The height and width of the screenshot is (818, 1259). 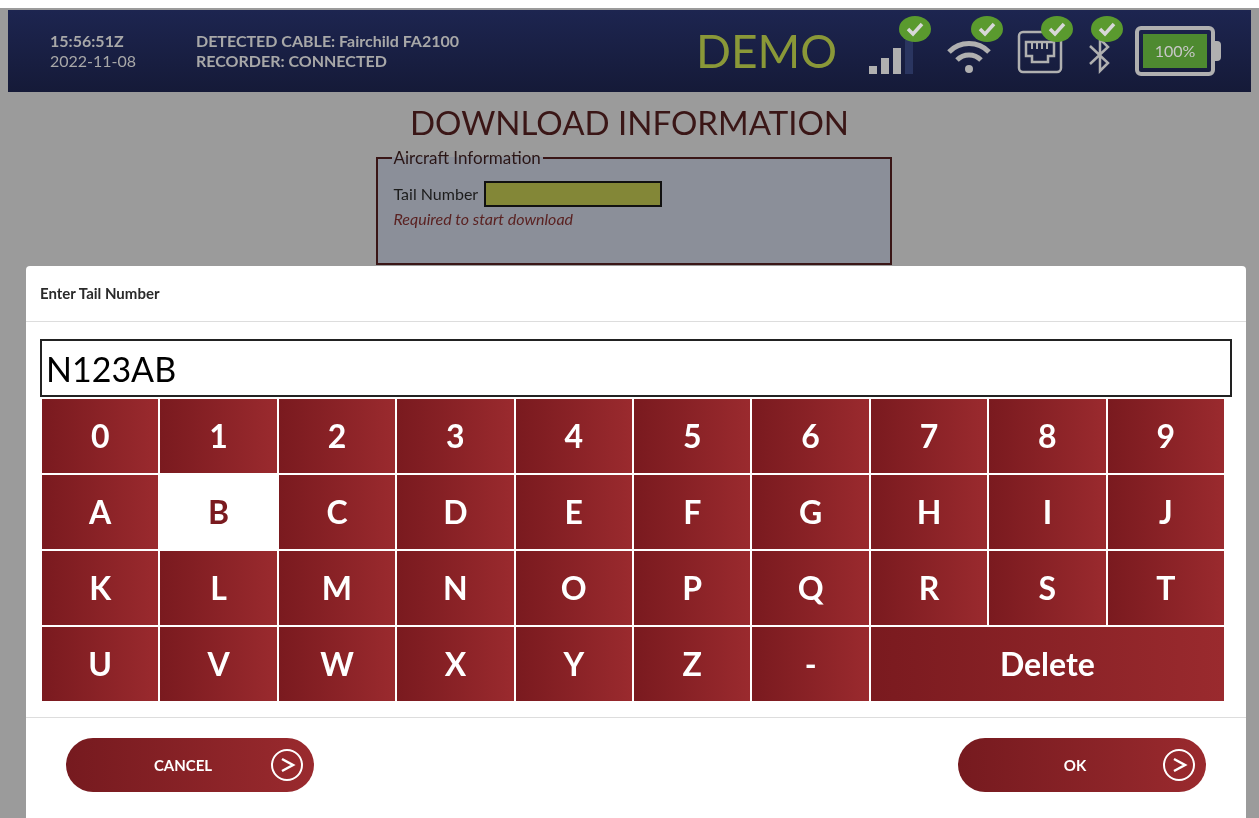 I want to click on keyboard-key: U, so click(x=100, y=664).